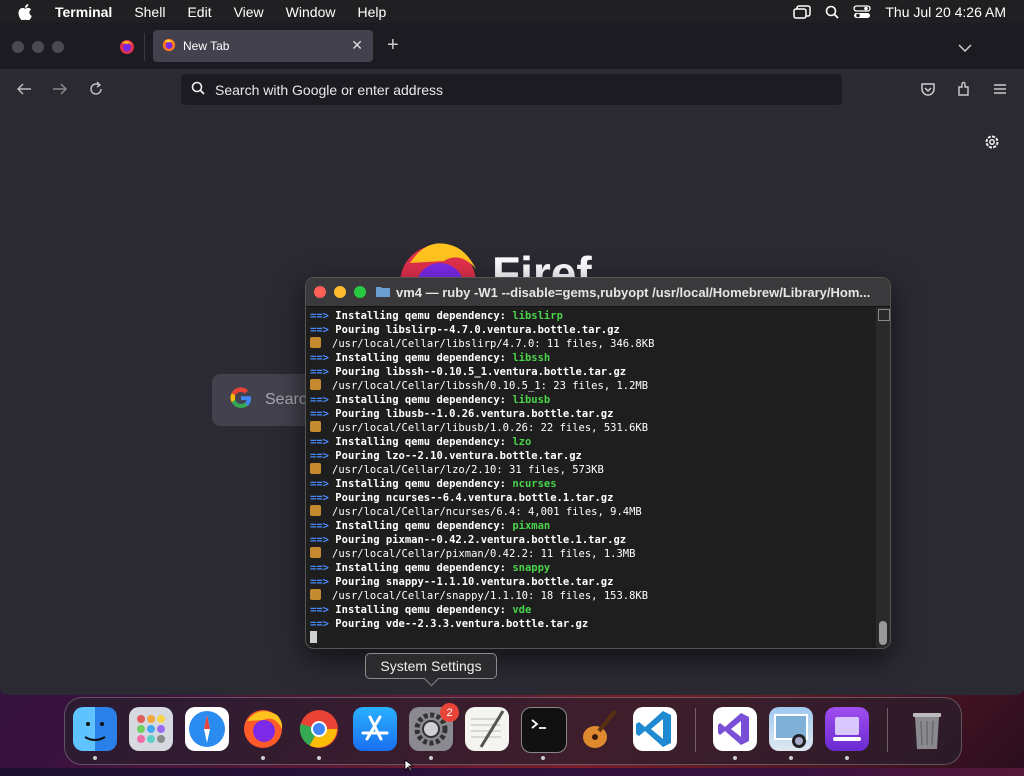 Image resolution: width=1024 pixels, height=776 pixels. What do you see at coordinates (544, 730) in the screenshot?
I see `terminal-icon` at bounding box center [544, 730].